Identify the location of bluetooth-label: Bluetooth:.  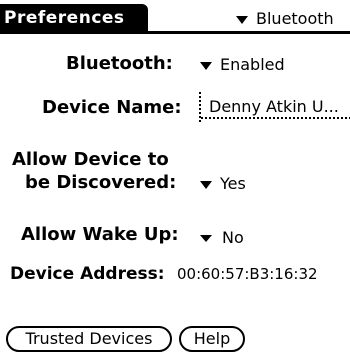
(119, 63).